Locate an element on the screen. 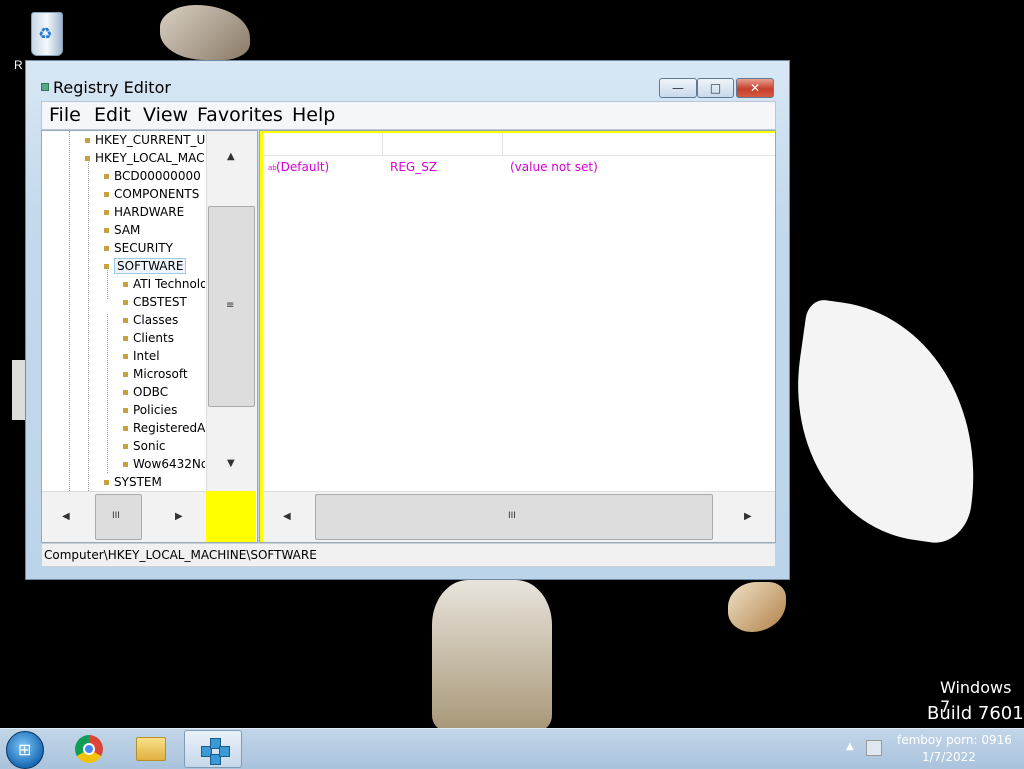  tree-horizontal-scrollbar: ◀ III ▶ is located at coordinates (124, 516).